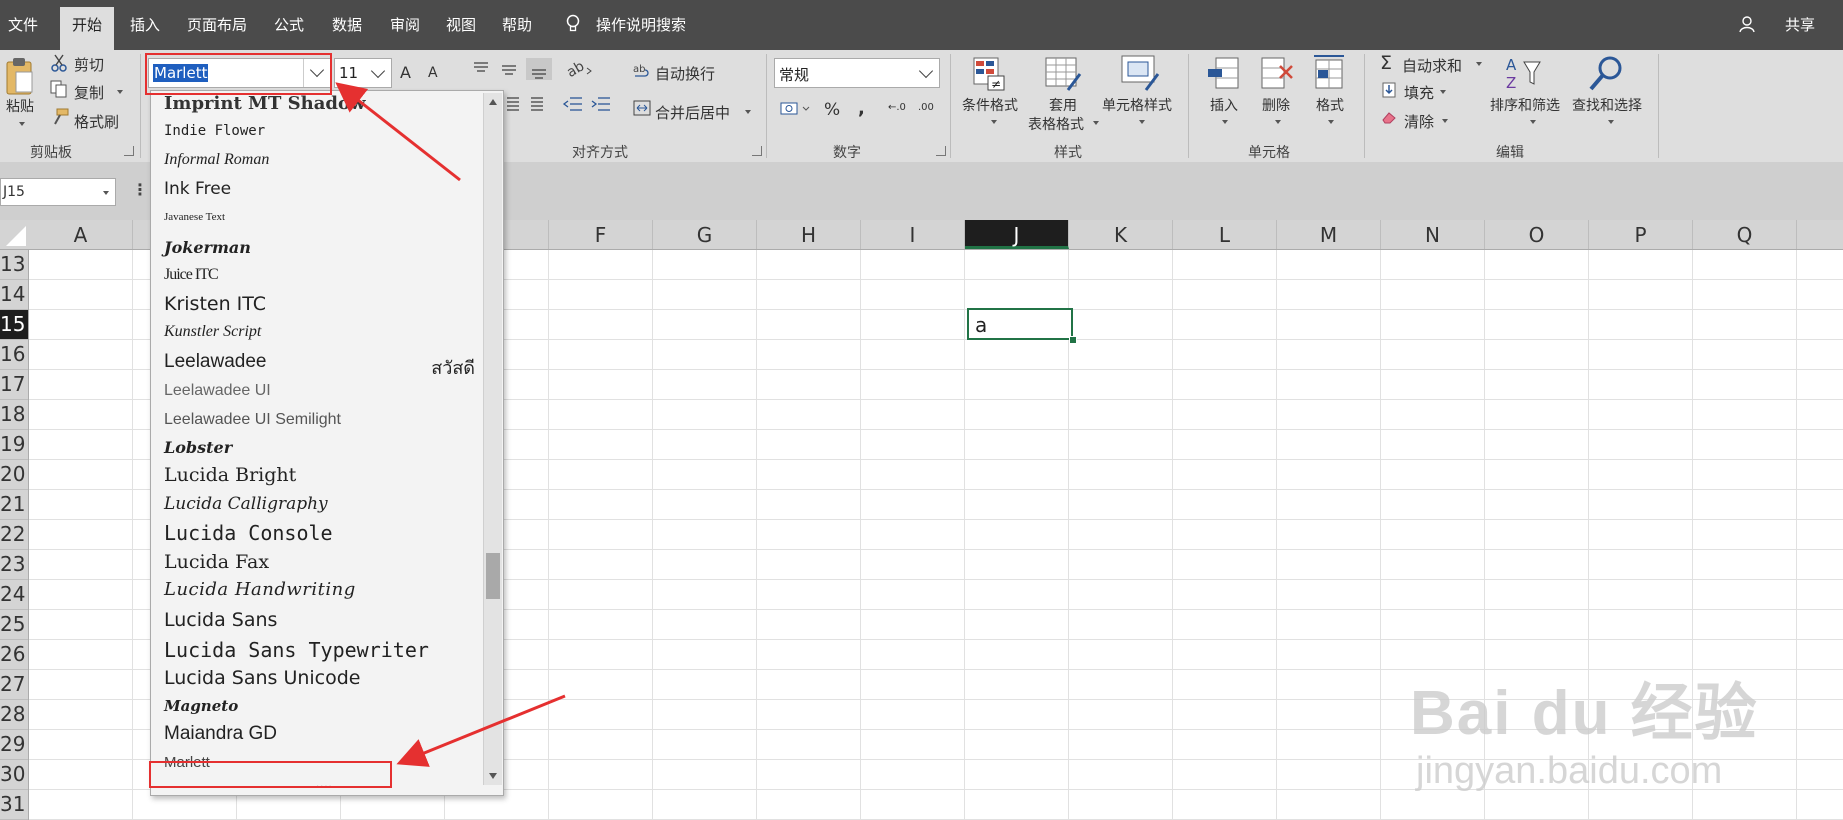 This screenshot has height=820, width=1843. What do you see at coordinates (1641, 234) in the screenshot?
I see `column-header-p: P` at bounding box center [1641, 234].